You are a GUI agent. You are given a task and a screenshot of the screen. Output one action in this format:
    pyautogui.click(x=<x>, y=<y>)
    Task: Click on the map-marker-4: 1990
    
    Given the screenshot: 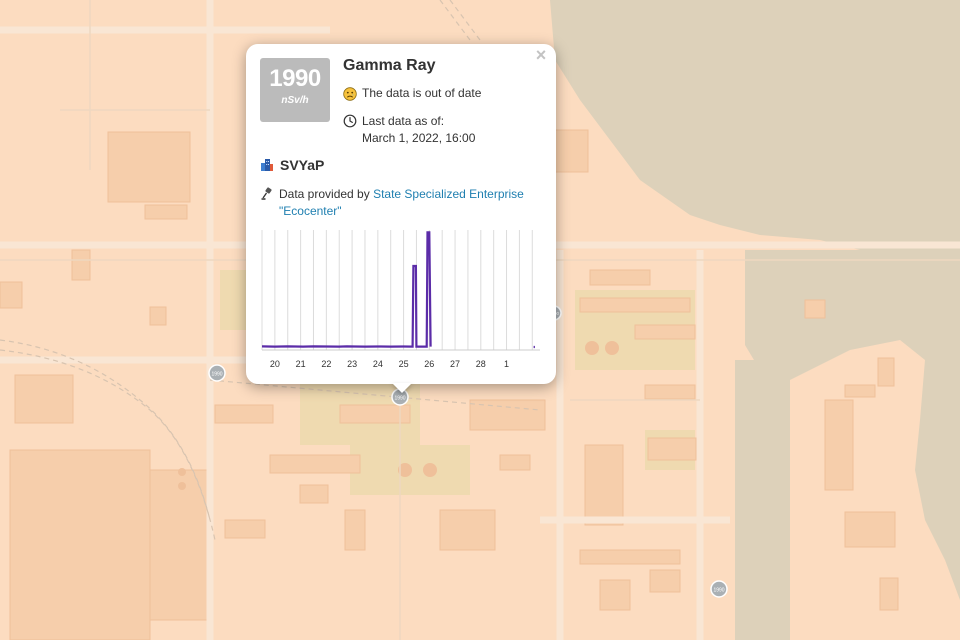 What is the action you would take?
    pyautogui.click(x=719, y=589)
    